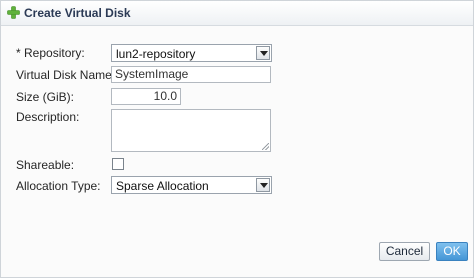 The height and width of the screenshot is (278, 474). I want to click on description-textarea, so click(191, 130).